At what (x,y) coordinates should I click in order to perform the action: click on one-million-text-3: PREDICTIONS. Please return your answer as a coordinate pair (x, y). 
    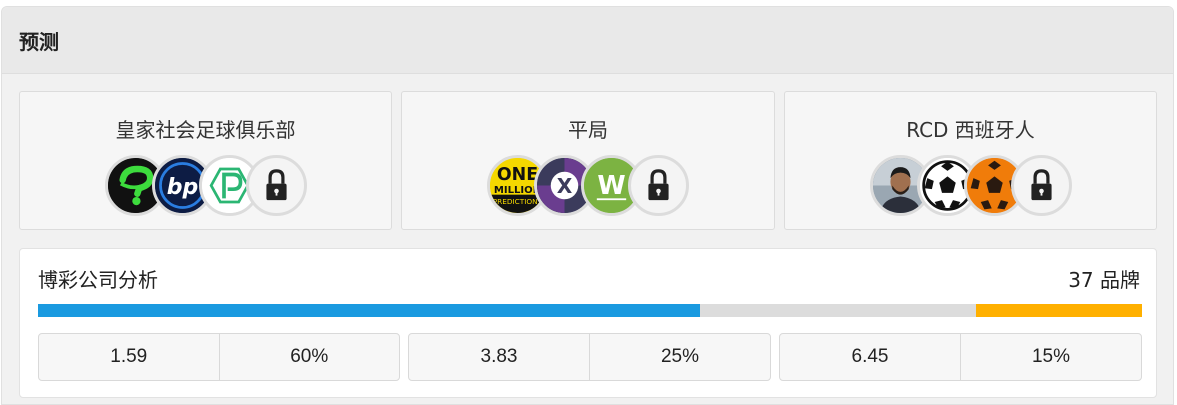
    Looking at the image, I should click on (518, 201).